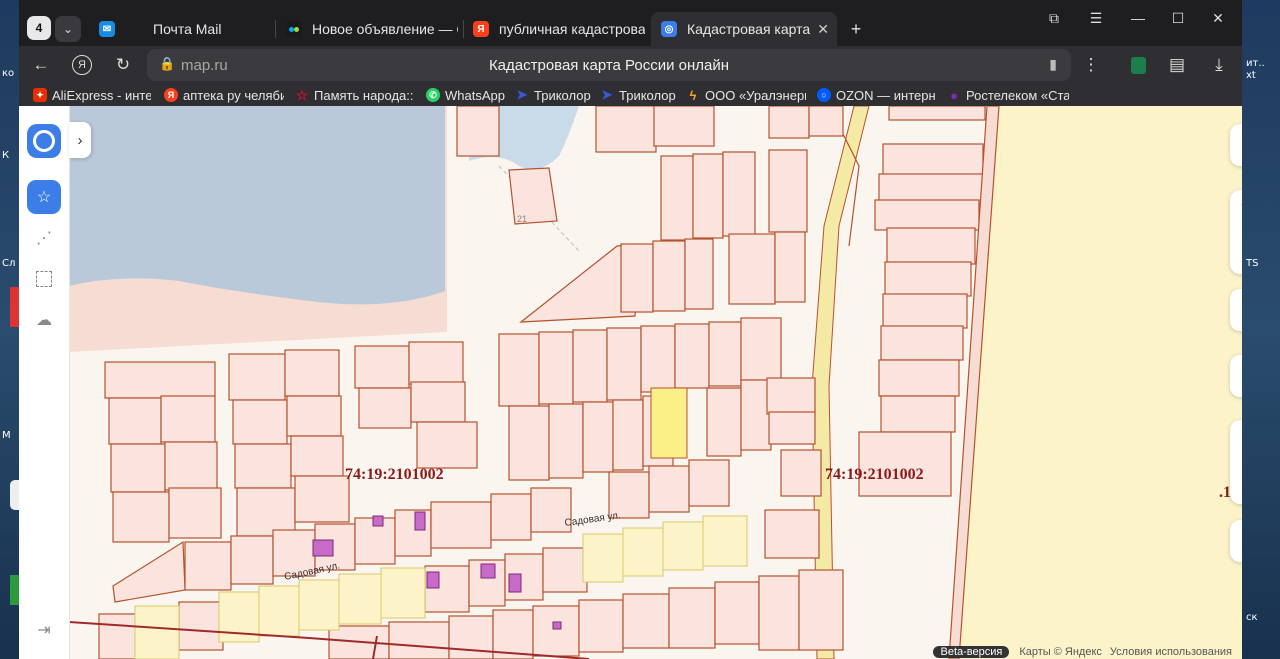 The image size is (1280, 659). Describe the element at coordinates (1236, 441) in the screenshot. I see `zoom-in-button: +` at that location.